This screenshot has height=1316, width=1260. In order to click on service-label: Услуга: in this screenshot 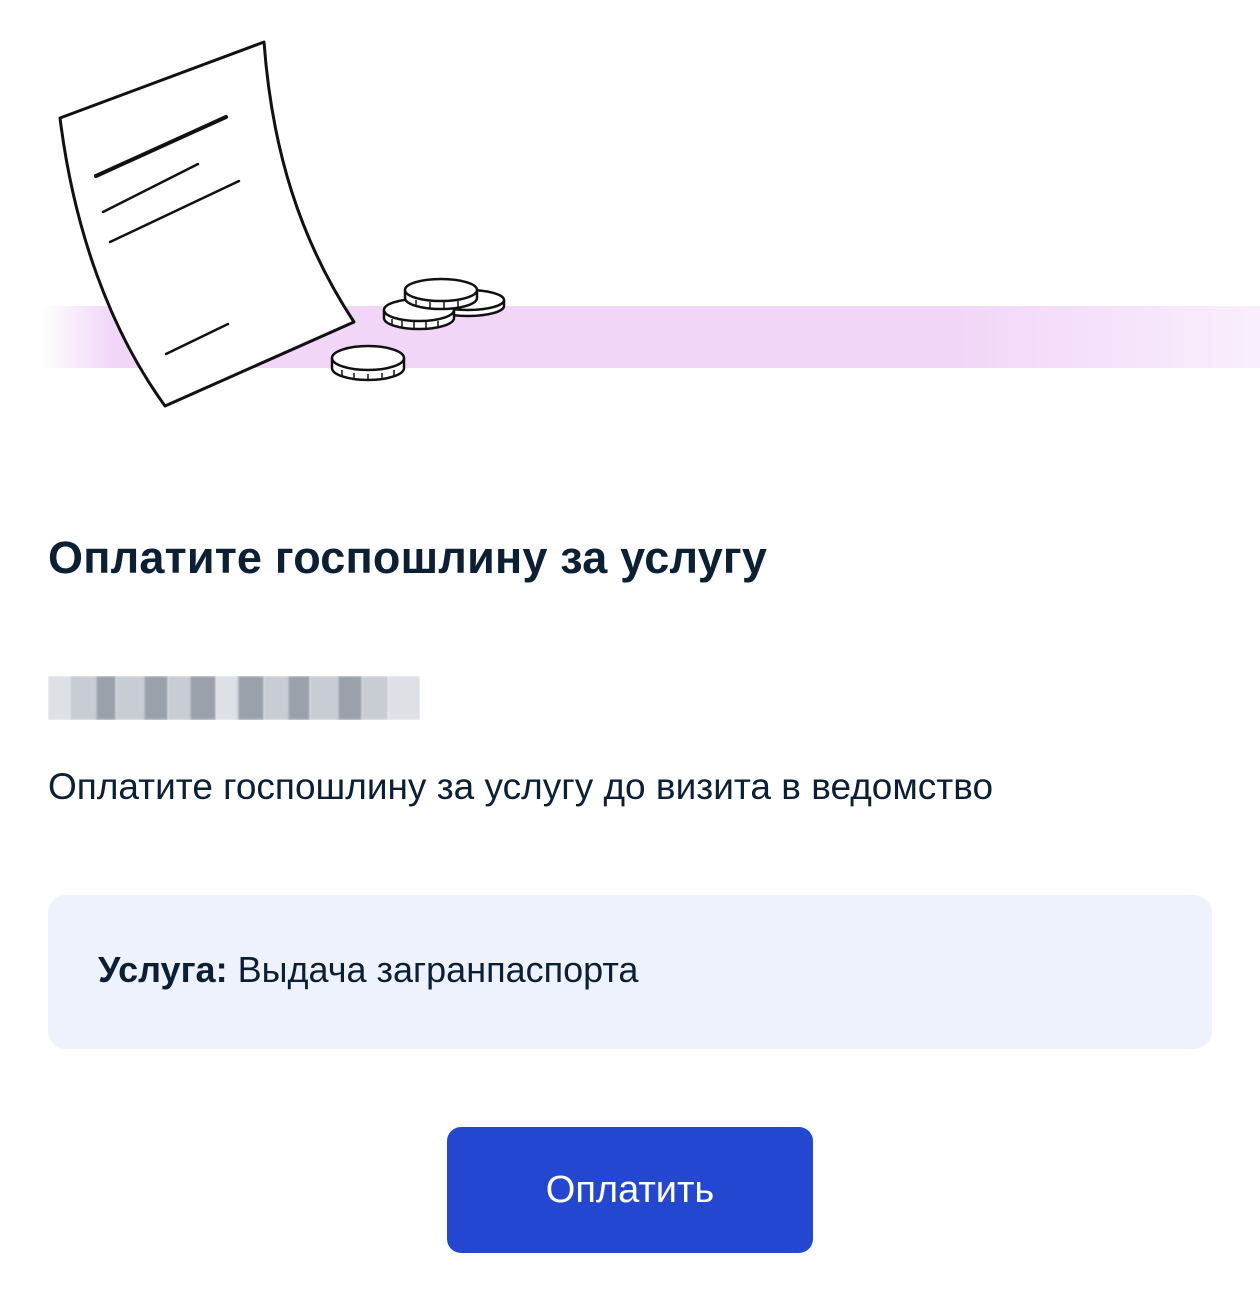, I will do `click(163, 969)`.